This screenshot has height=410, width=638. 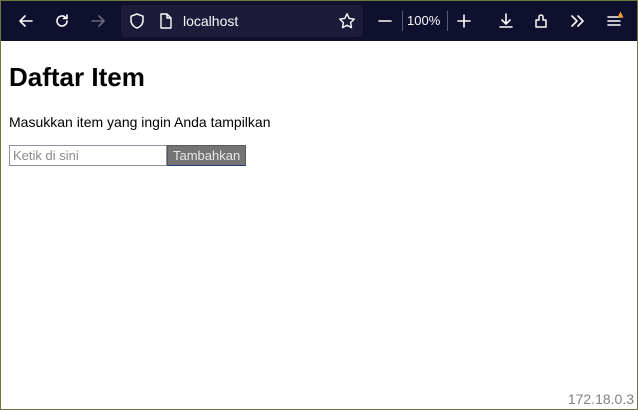 I want to click on extensions-icon, so click(x=541, y=21).